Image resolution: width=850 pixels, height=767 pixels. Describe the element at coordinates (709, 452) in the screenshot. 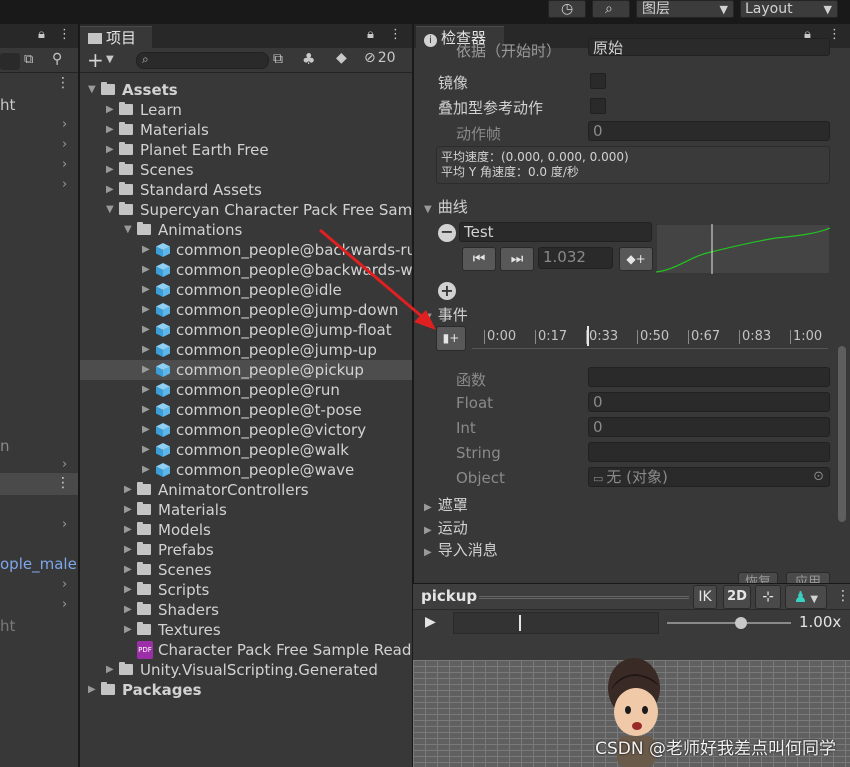

I see `string-field` at that location.